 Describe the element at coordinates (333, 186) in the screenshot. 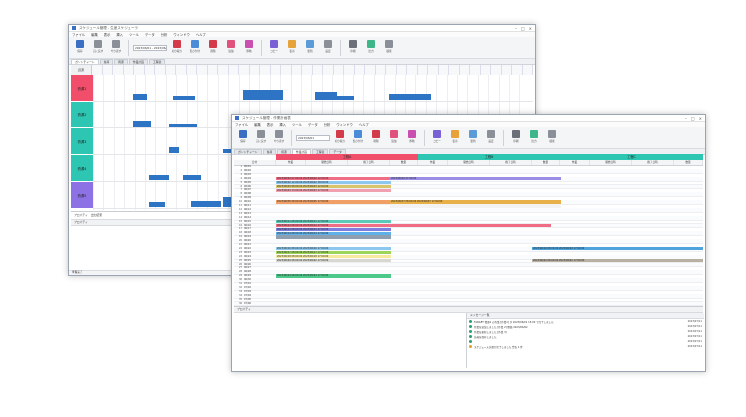

I see `schedule-bar: 2023/06/03 08:00:00 2023/06/03 12:00:00` at that location.